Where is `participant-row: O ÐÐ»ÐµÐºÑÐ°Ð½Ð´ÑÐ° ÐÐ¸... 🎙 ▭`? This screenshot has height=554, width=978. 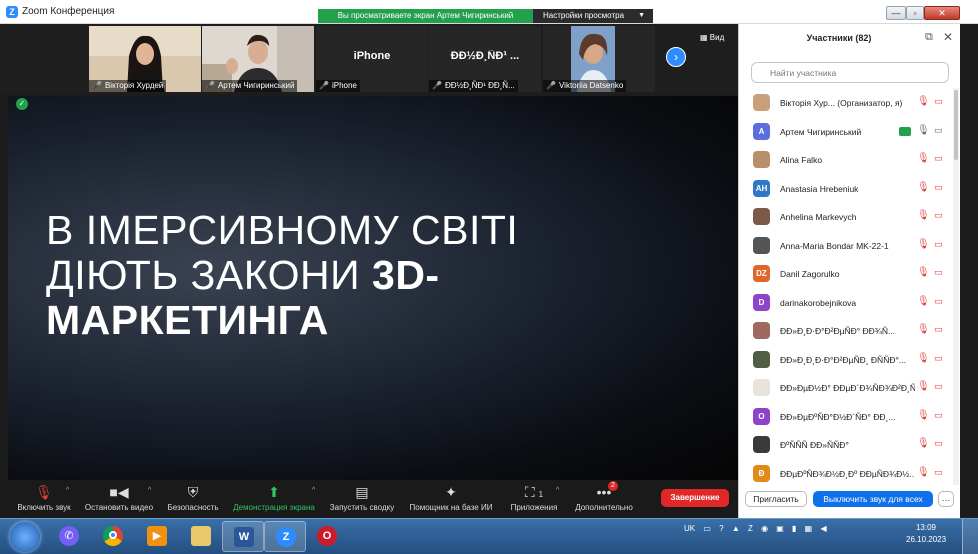 participant-row: O ÐÐ»ÐµÐºÑÐ°Ð½Ð´ÑÐ° ÐÐ¸... 🎙 ▭ is located at coordinates (846, 416).